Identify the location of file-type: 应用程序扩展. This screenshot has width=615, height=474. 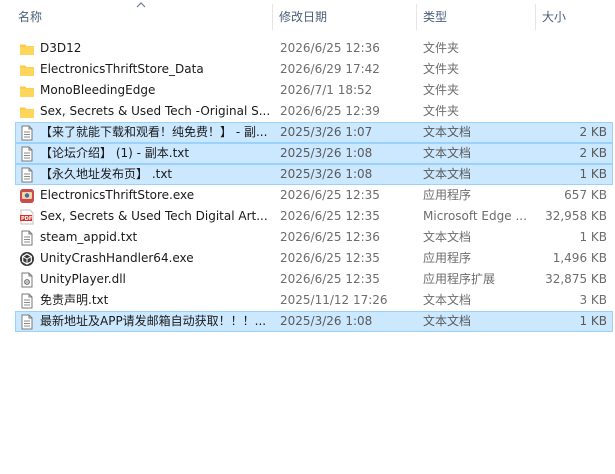
(459, 279).